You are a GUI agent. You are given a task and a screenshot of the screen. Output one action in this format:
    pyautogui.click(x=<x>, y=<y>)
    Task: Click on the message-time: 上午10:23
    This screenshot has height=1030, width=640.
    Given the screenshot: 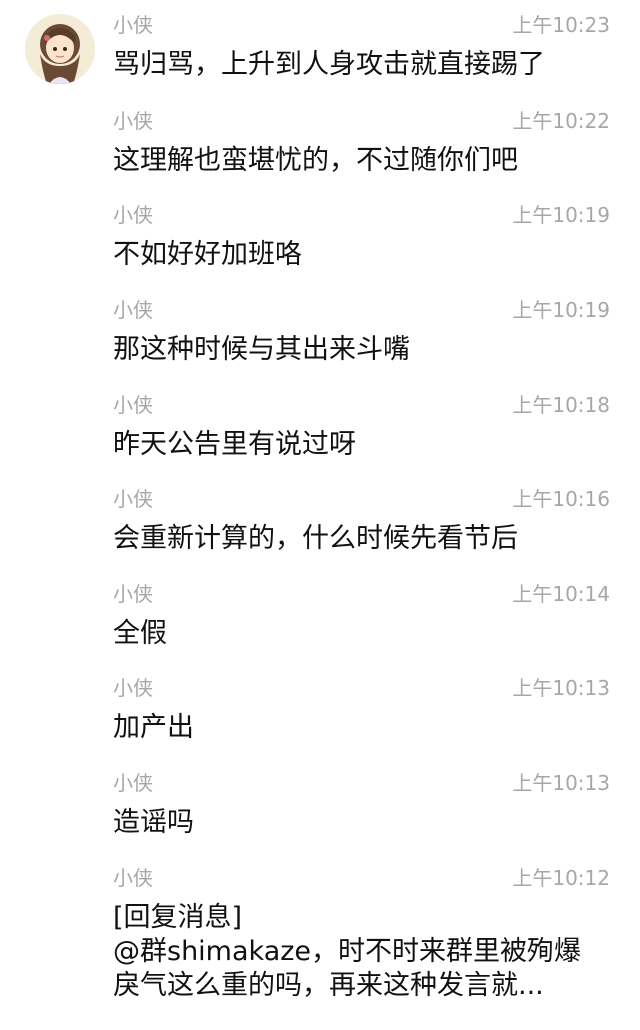 What is the action you would take?
    pyautogui.click(x=561, y=25)
    